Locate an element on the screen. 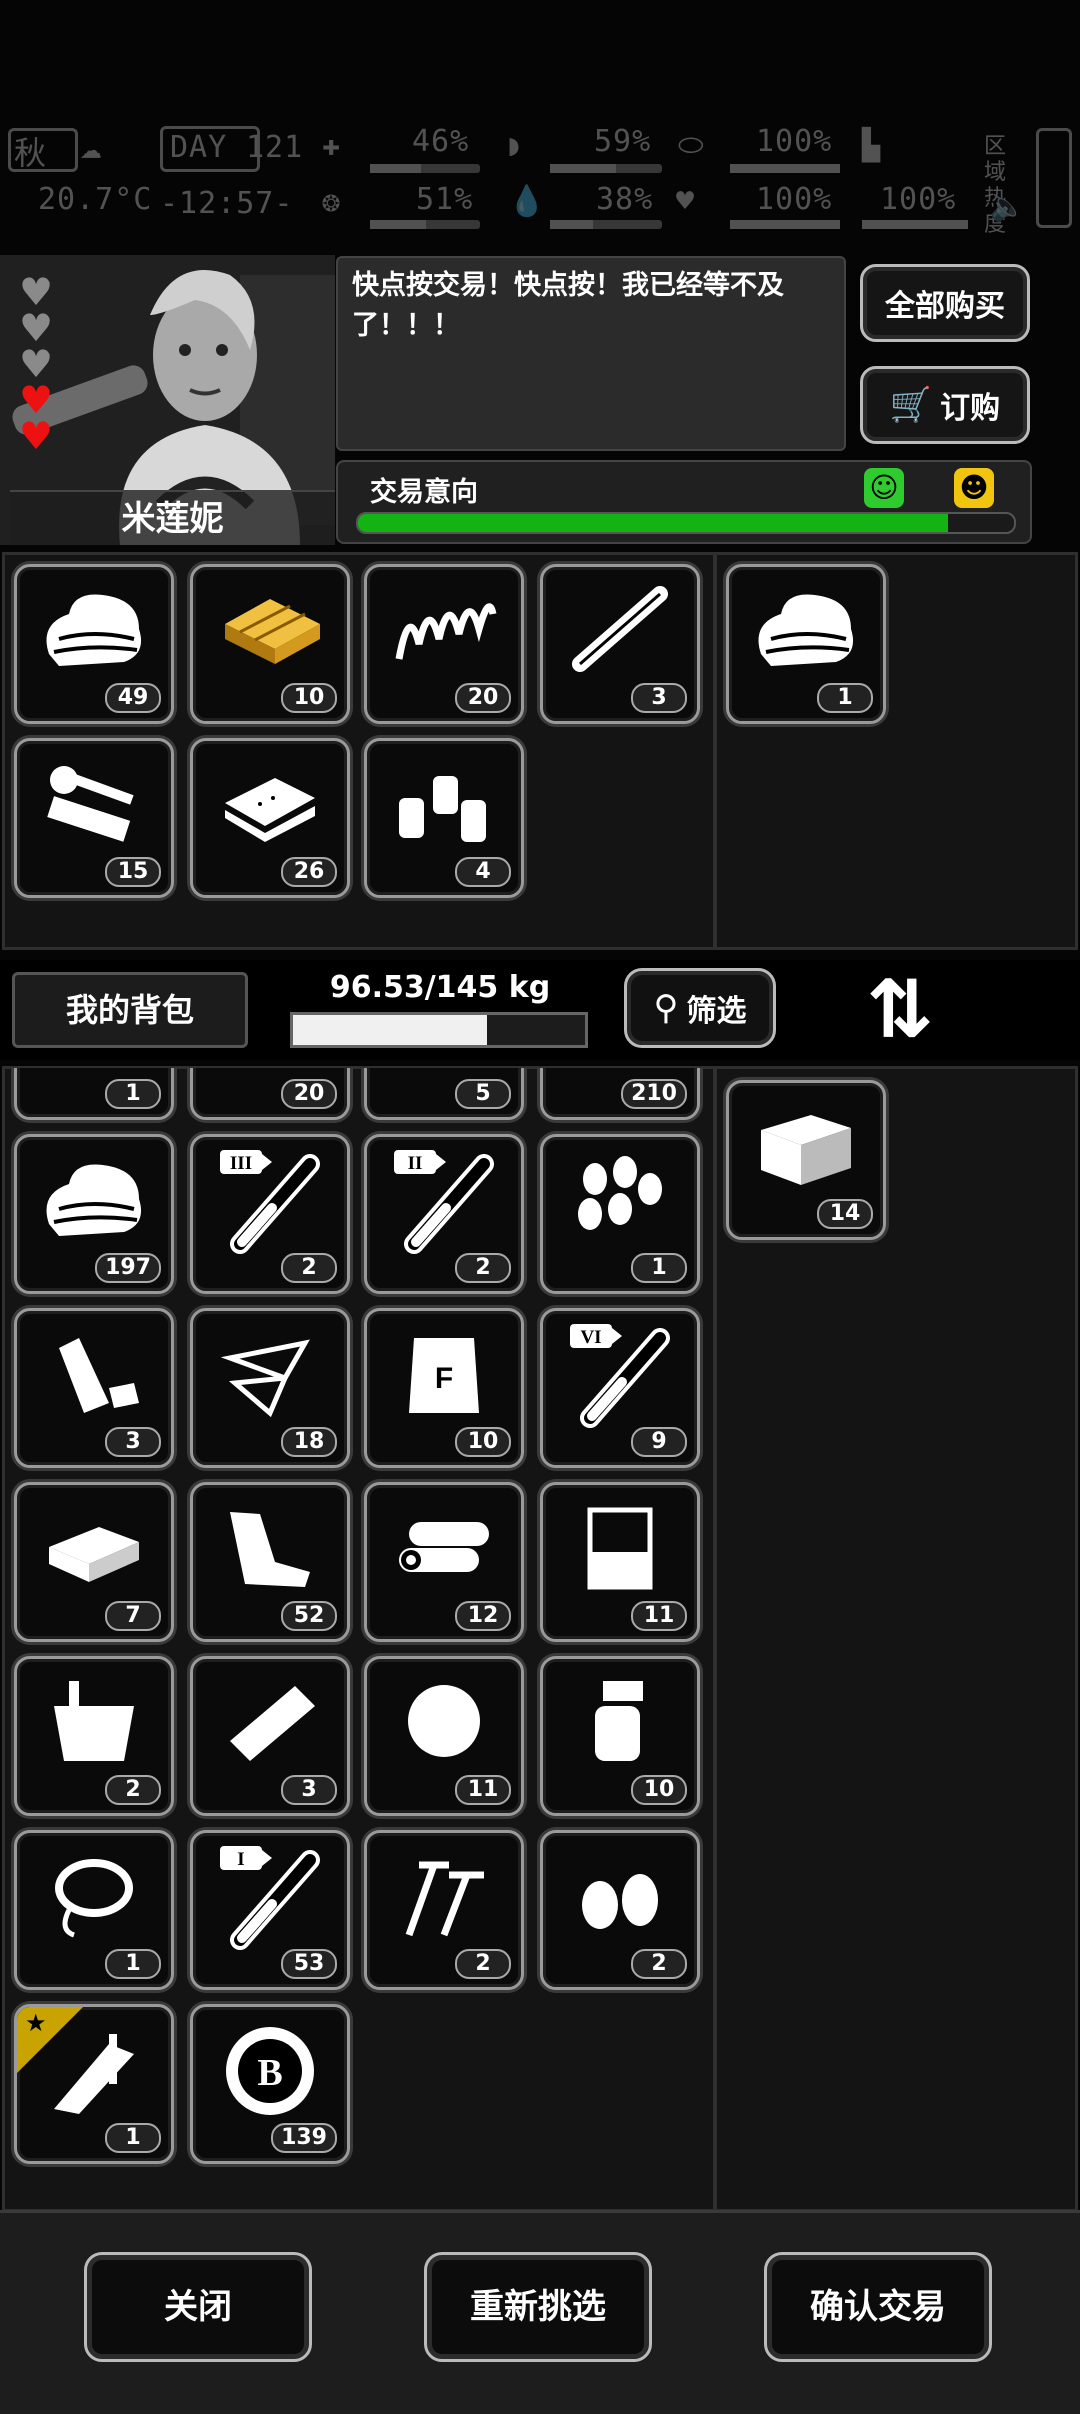  laugh-face-icon: ☻ is located at coordinates (974, 488).